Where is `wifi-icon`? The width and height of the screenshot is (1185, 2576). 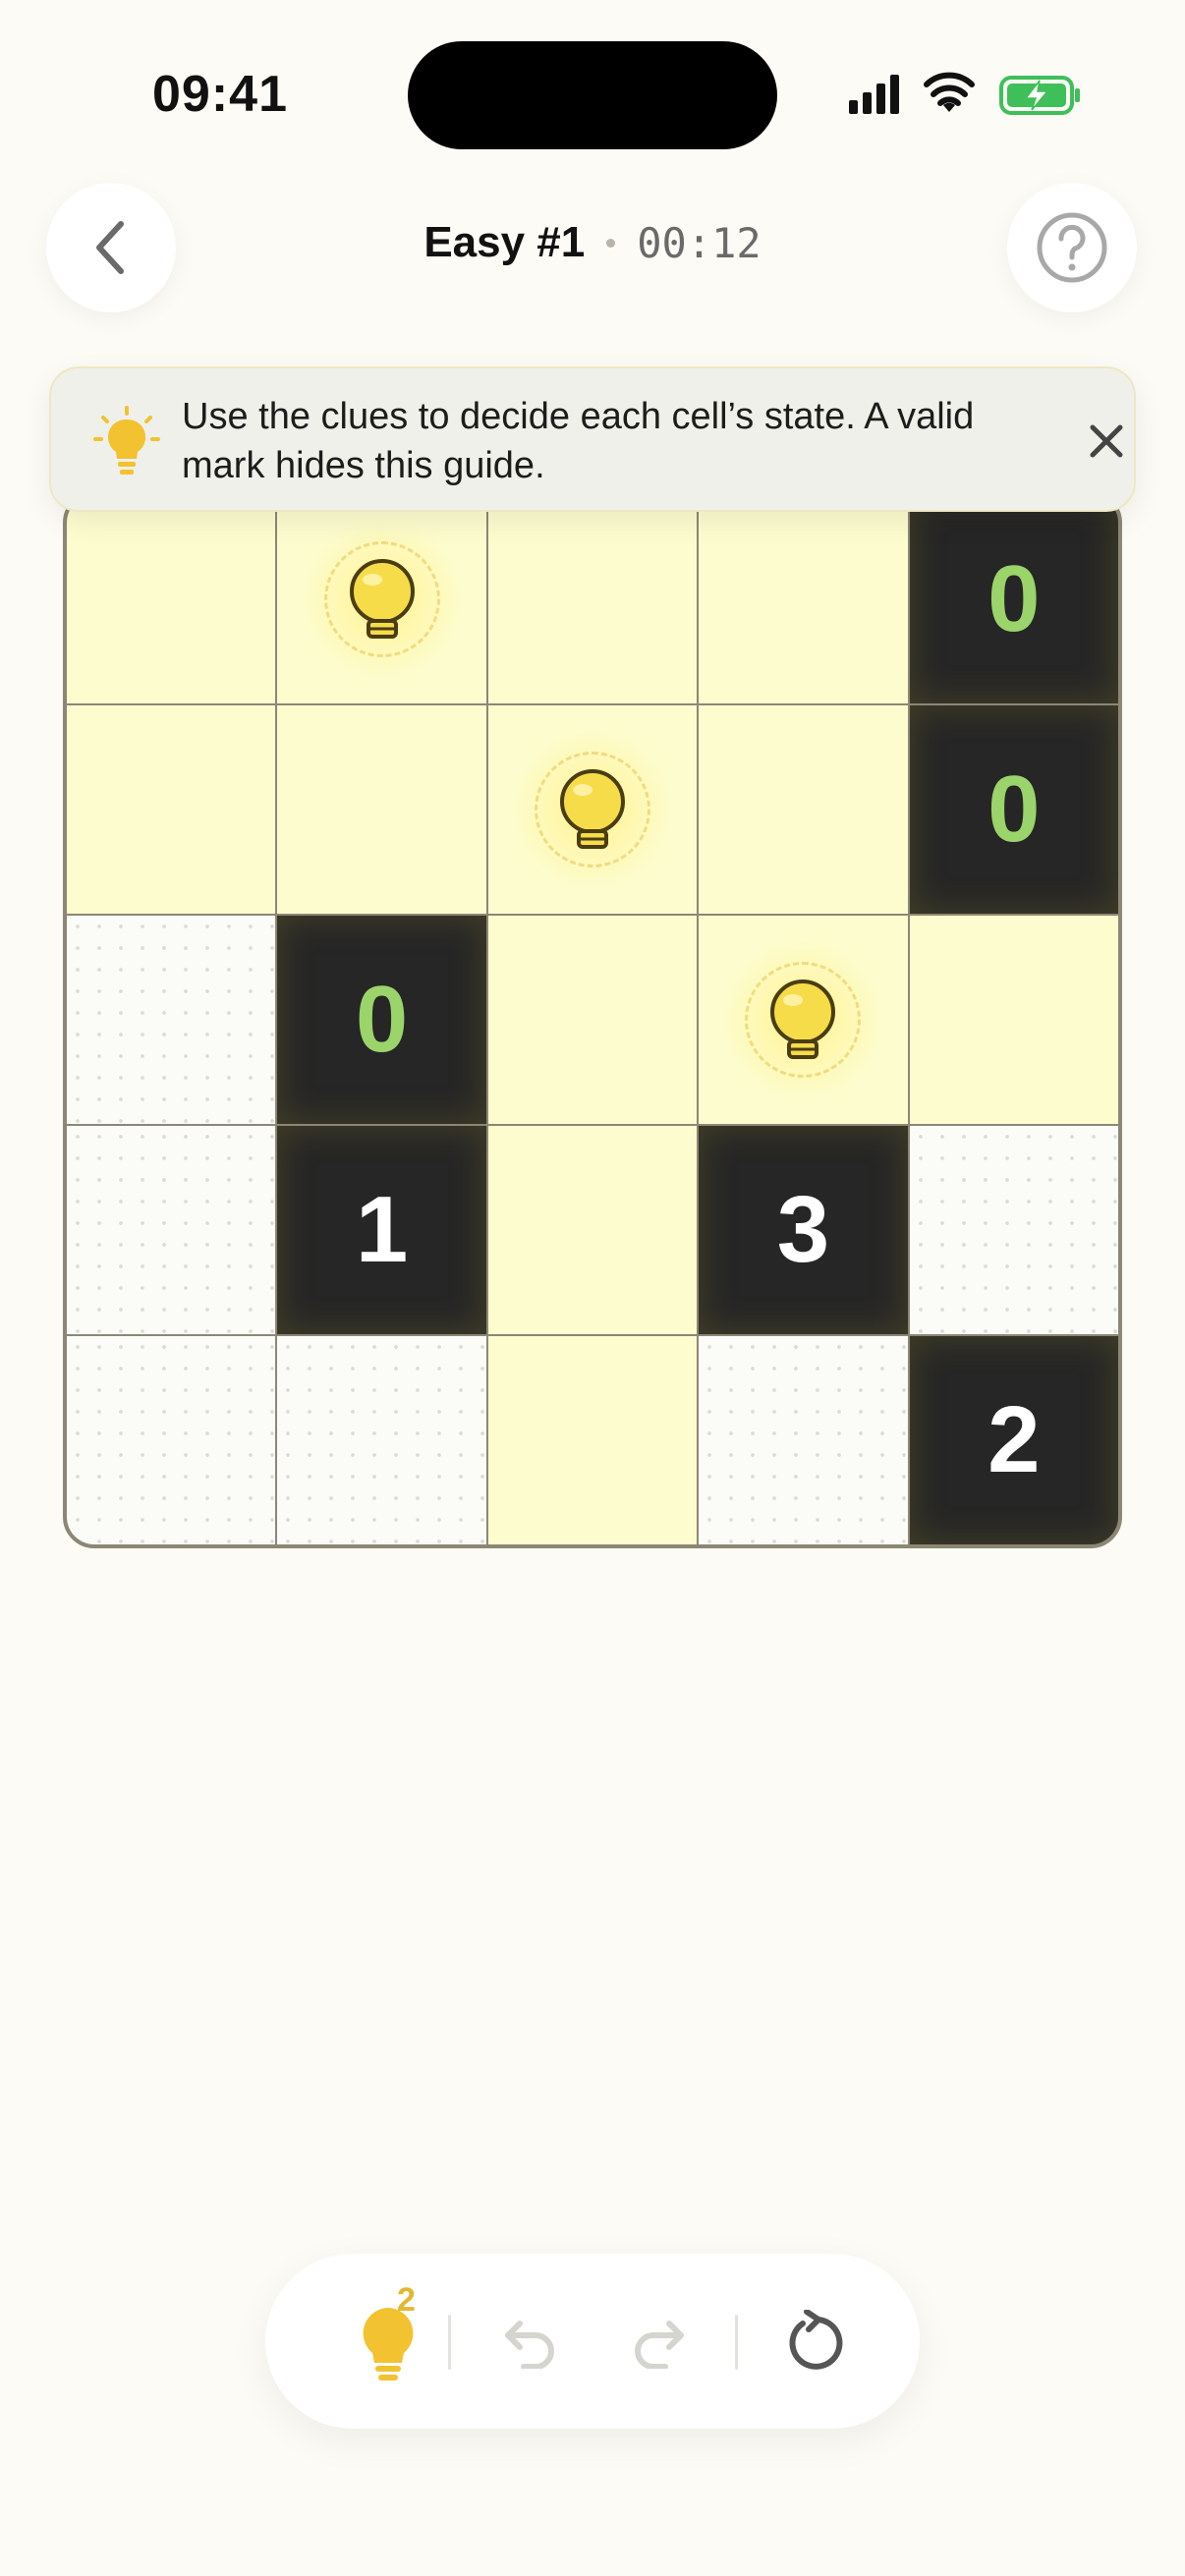 wifi-icon is located at coordinates (950, 92).